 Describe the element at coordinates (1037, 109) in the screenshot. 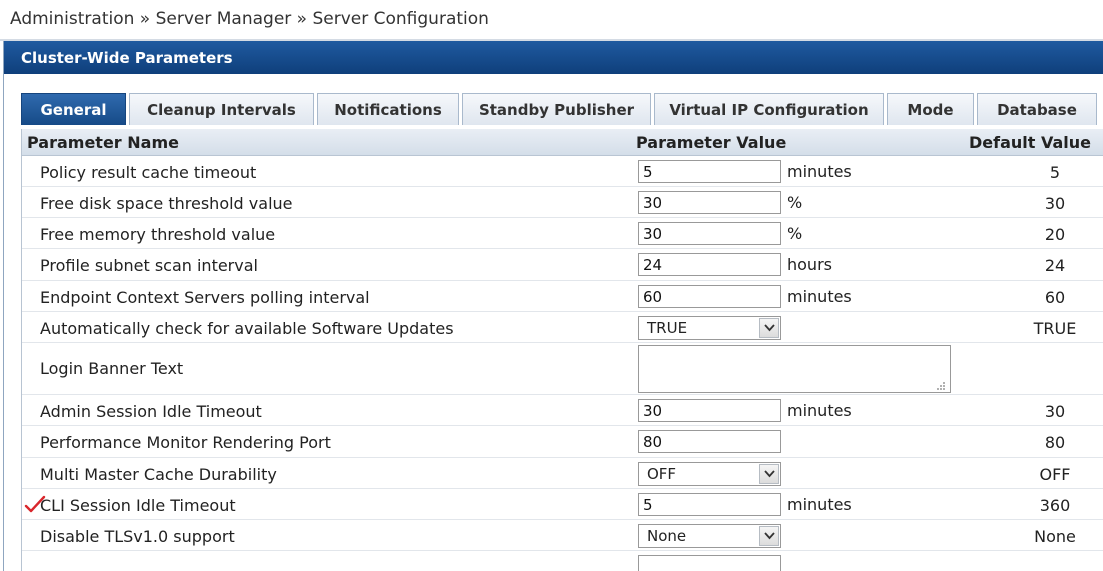

I see `tab-database: Database` at that location.